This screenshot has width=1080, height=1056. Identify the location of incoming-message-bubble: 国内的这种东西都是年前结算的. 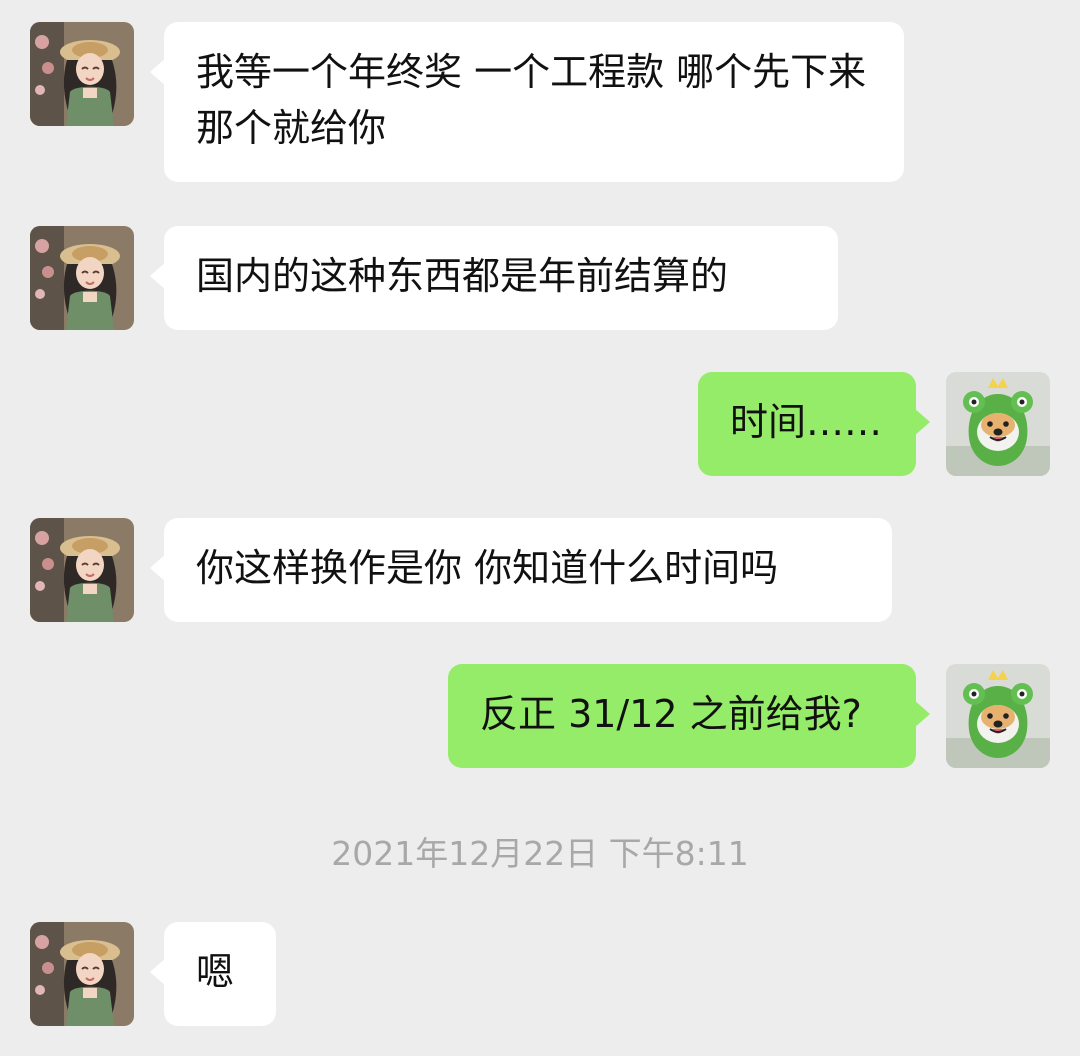
(494, 278).